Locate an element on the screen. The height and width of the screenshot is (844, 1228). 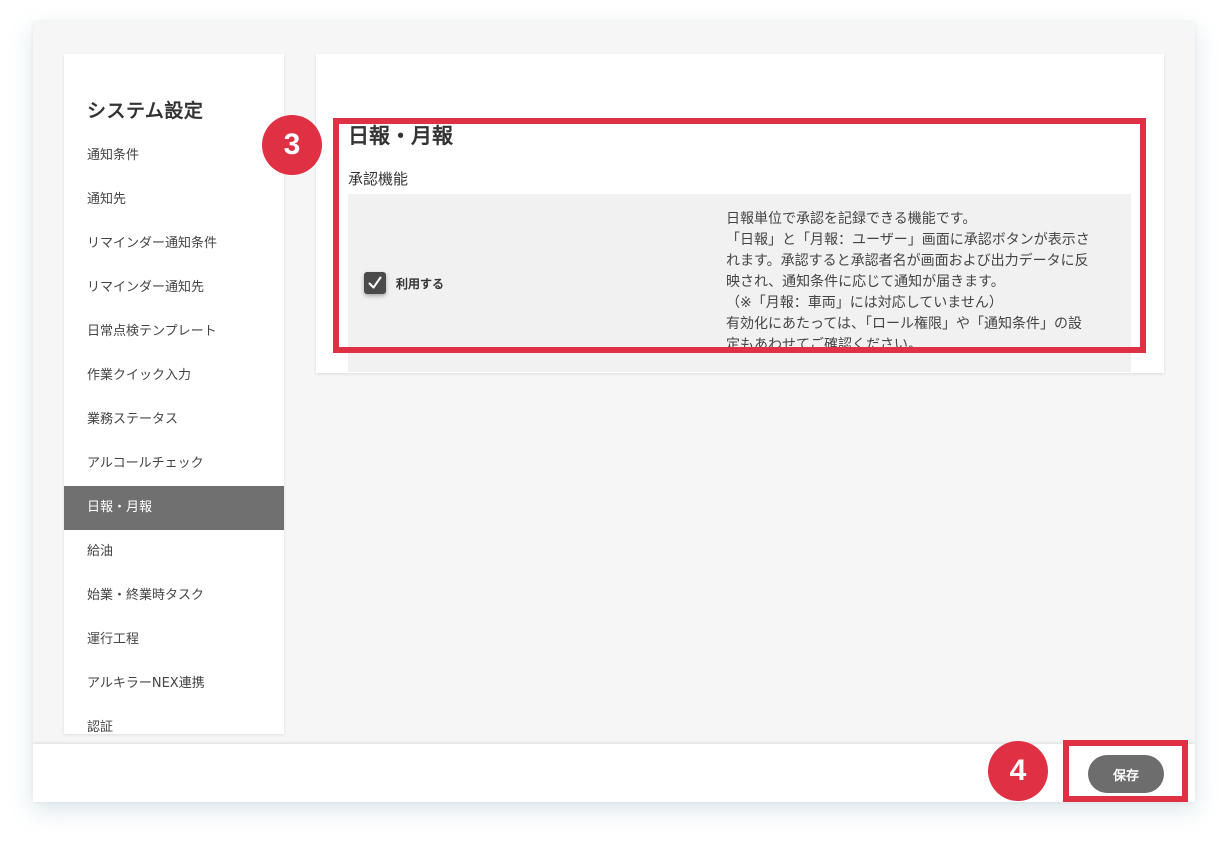
callout-step-4: 4 is located at coordinates (1018, 771).